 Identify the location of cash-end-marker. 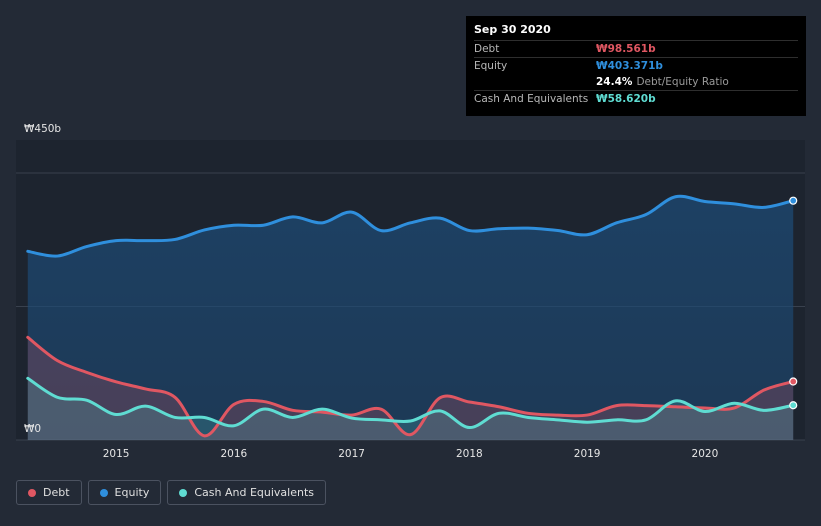
(793, 405).